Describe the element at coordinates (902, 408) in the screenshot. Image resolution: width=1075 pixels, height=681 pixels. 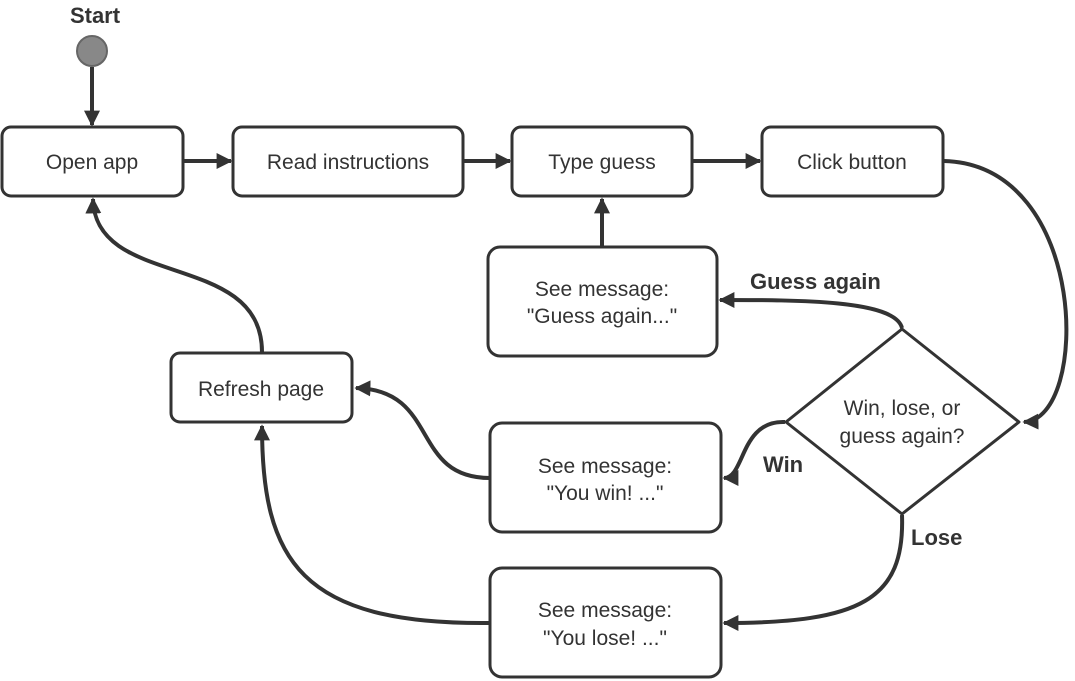
I see `node-label-line1: Win, lose, or` at that location.